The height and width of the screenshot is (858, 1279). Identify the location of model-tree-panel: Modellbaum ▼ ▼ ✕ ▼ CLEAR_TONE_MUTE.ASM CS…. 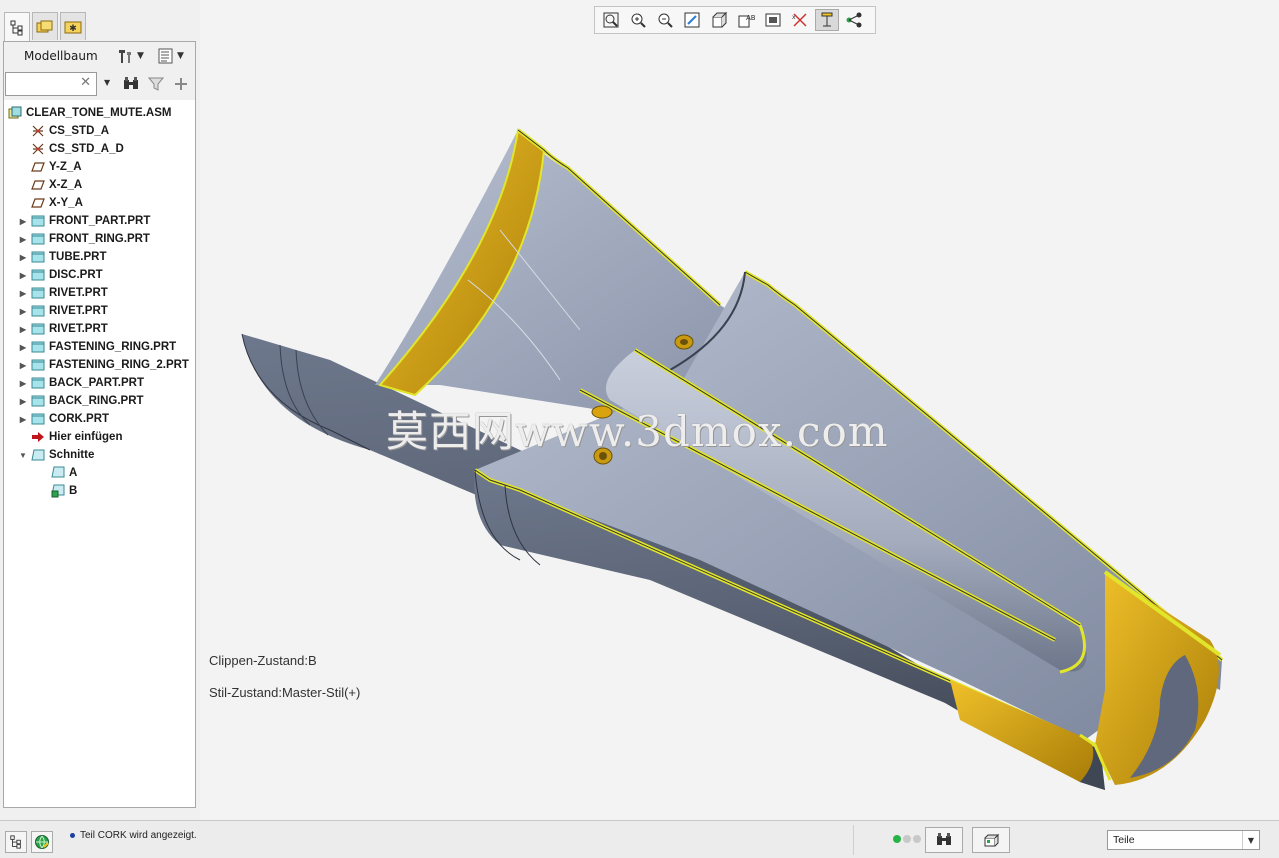
(99, 424).